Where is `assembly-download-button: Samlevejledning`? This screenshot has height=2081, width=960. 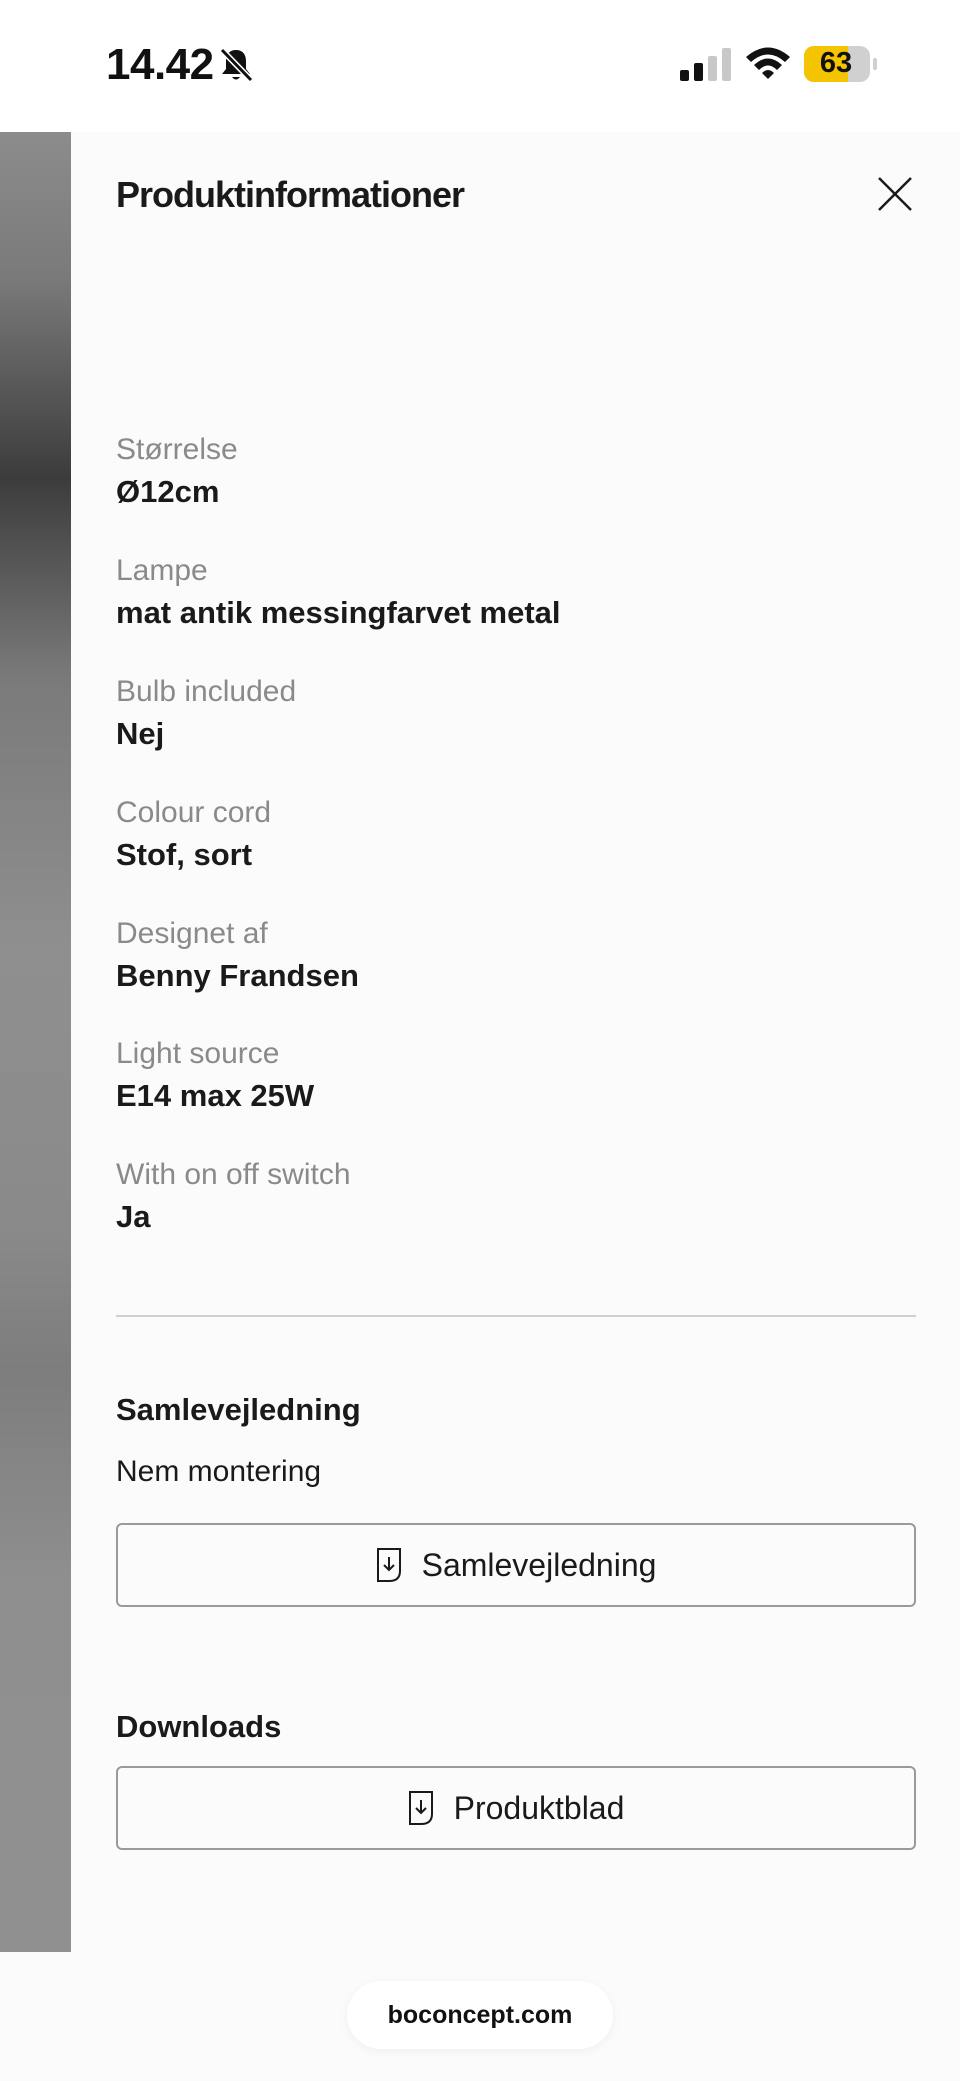 assembly-download-button: Samlevejledning is located at coordinates (516, 1565).